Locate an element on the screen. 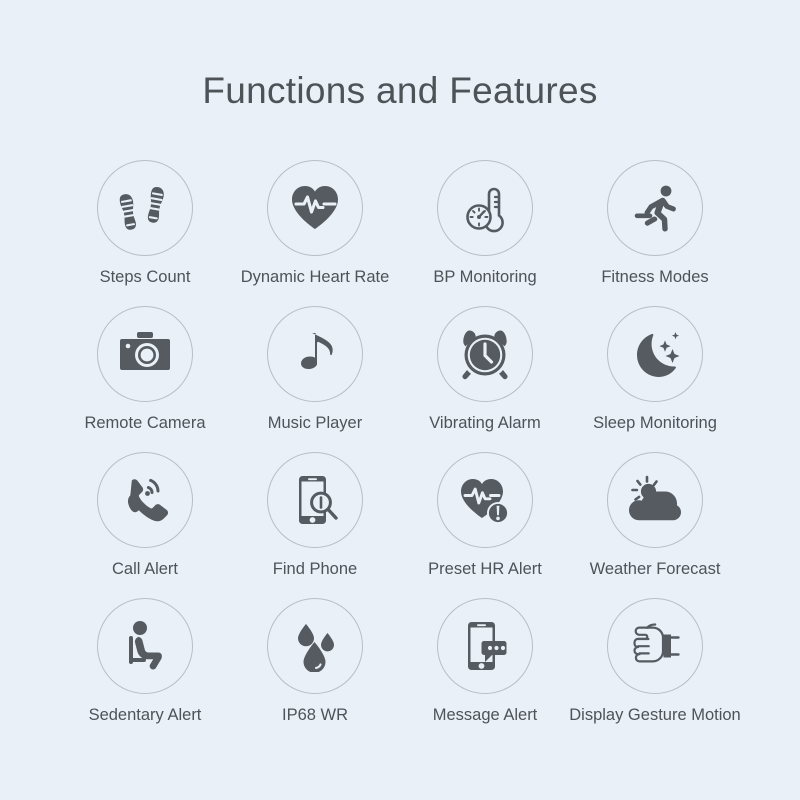 The height and width of the screenshot is (800, 800). feature-ip68-wr: IP68 WR is located at coordinates (315, 671).